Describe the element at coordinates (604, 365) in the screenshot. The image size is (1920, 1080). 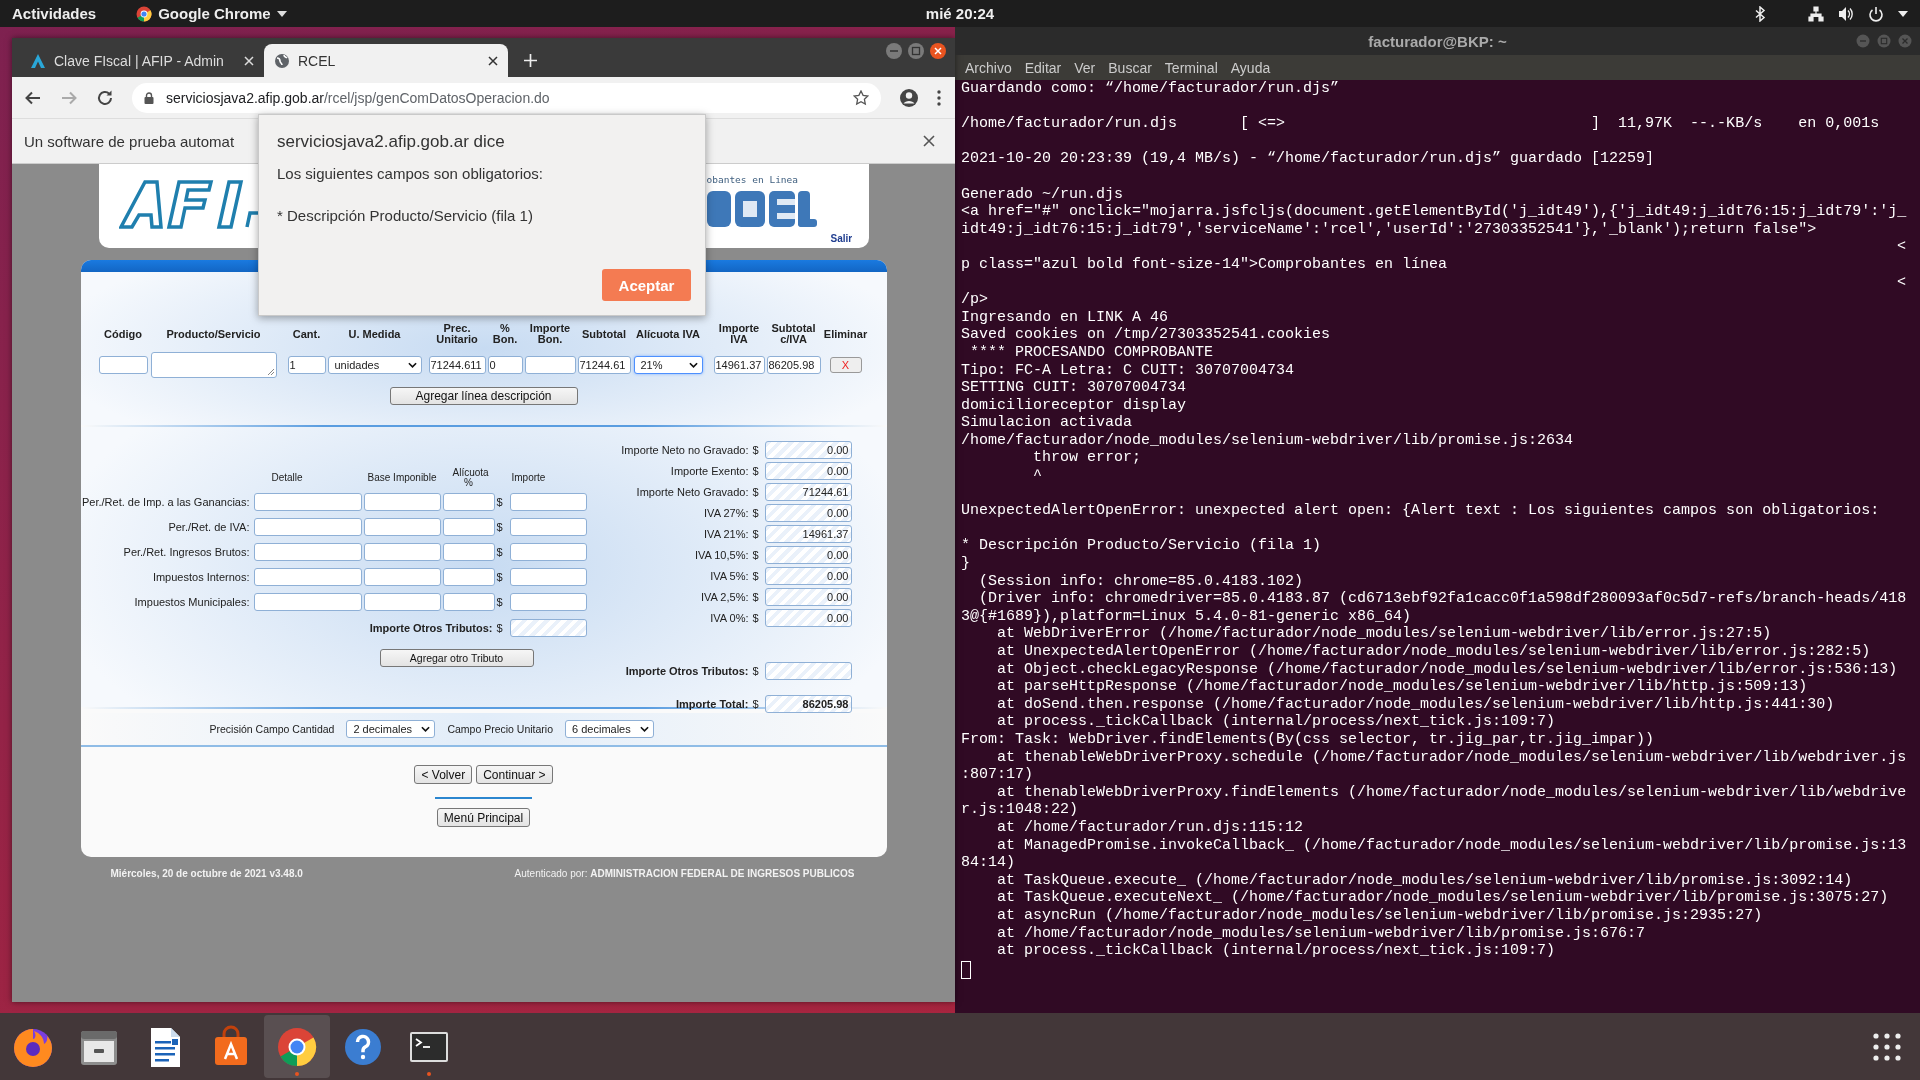
I see `subtotal-field: 71244.61` at that location.